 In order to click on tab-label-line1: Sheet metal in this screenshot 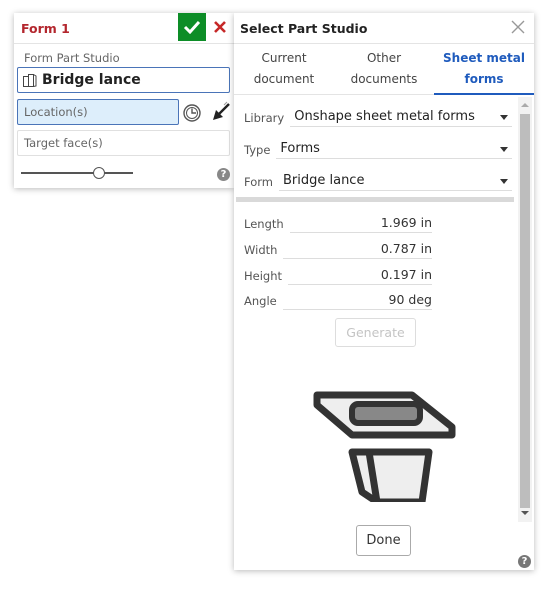, I will do `click(484, 58)`.